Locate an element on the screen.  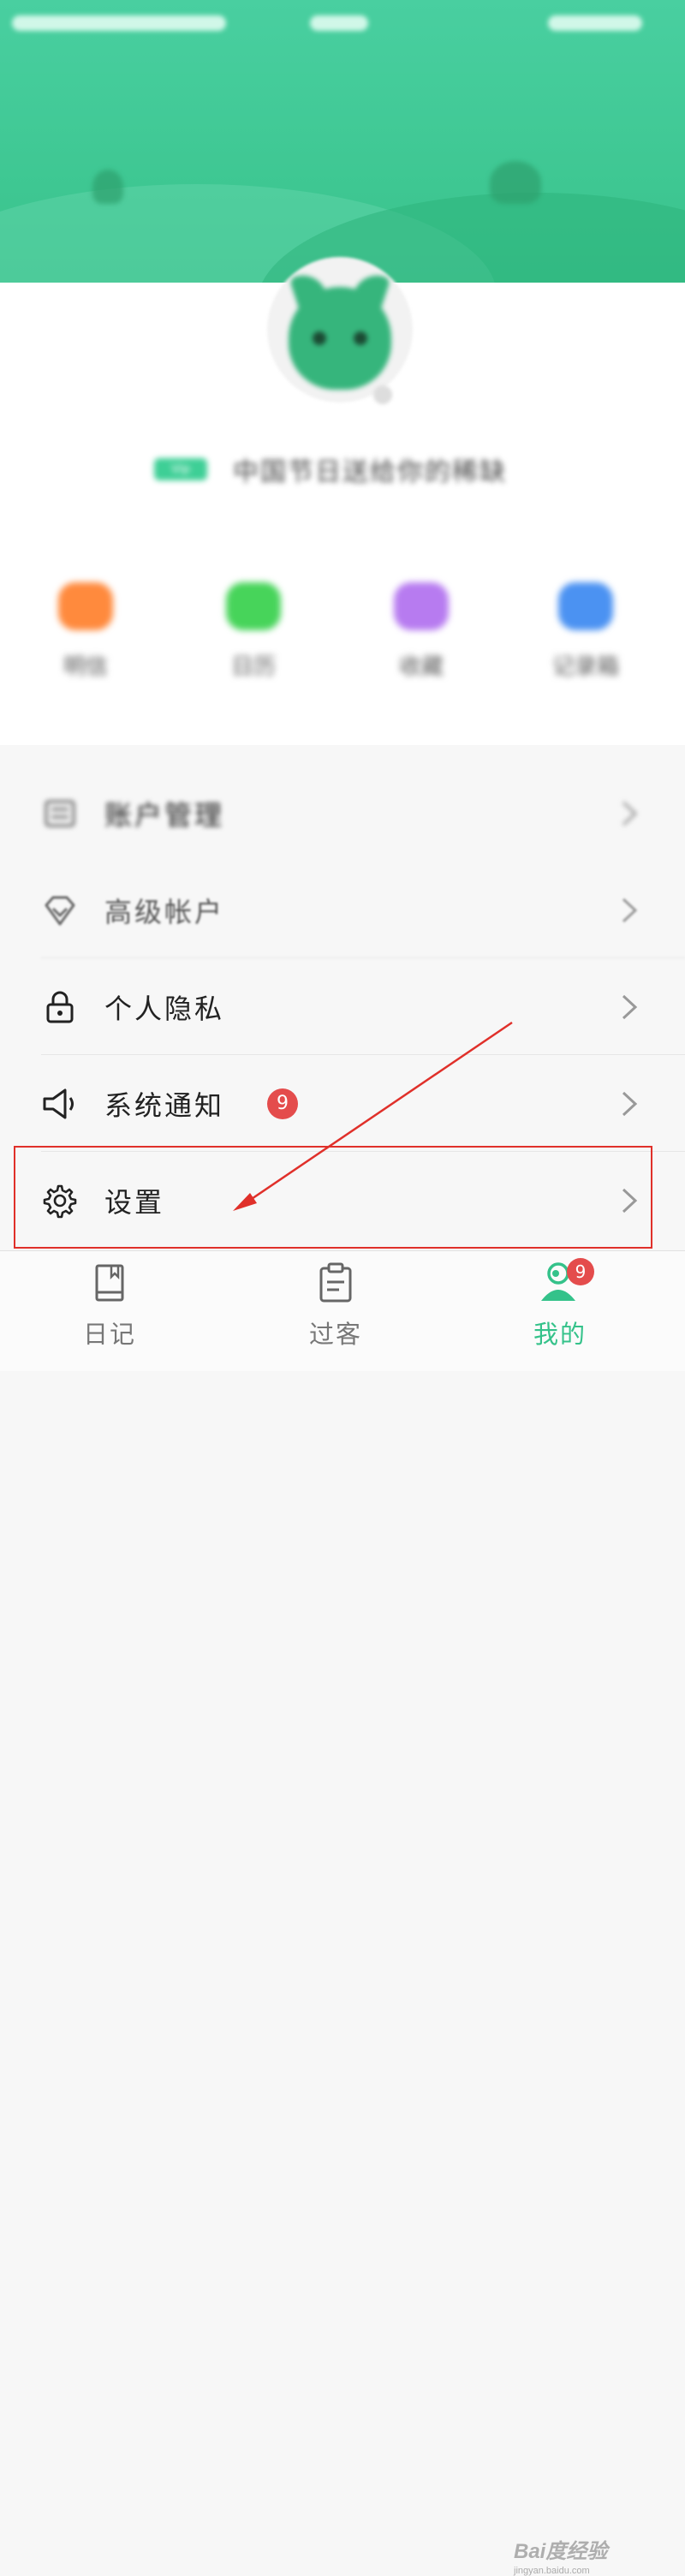
menu-item-premium: 高级帐户 is located at coordinates (342, 910).